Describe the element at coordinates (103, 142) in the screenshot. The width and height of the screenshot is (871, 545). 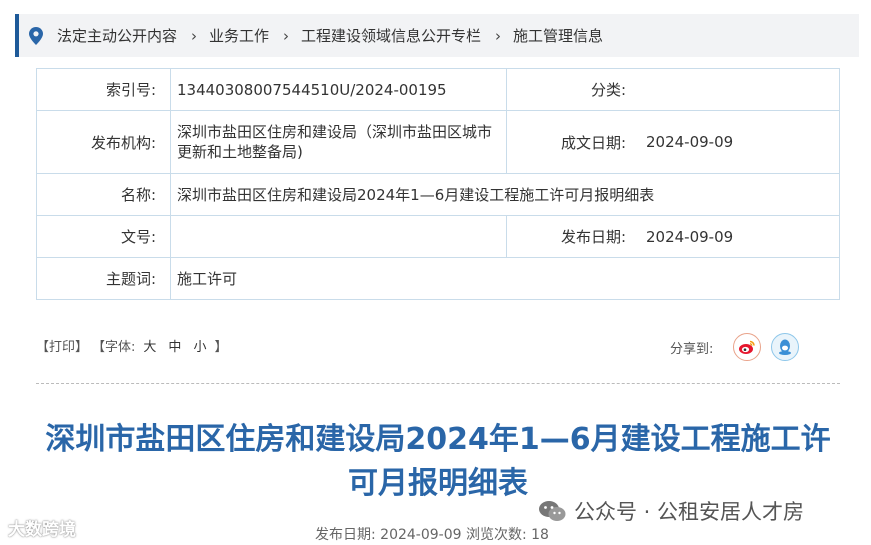
I see `publisher-label: 发布机构:` at that location.